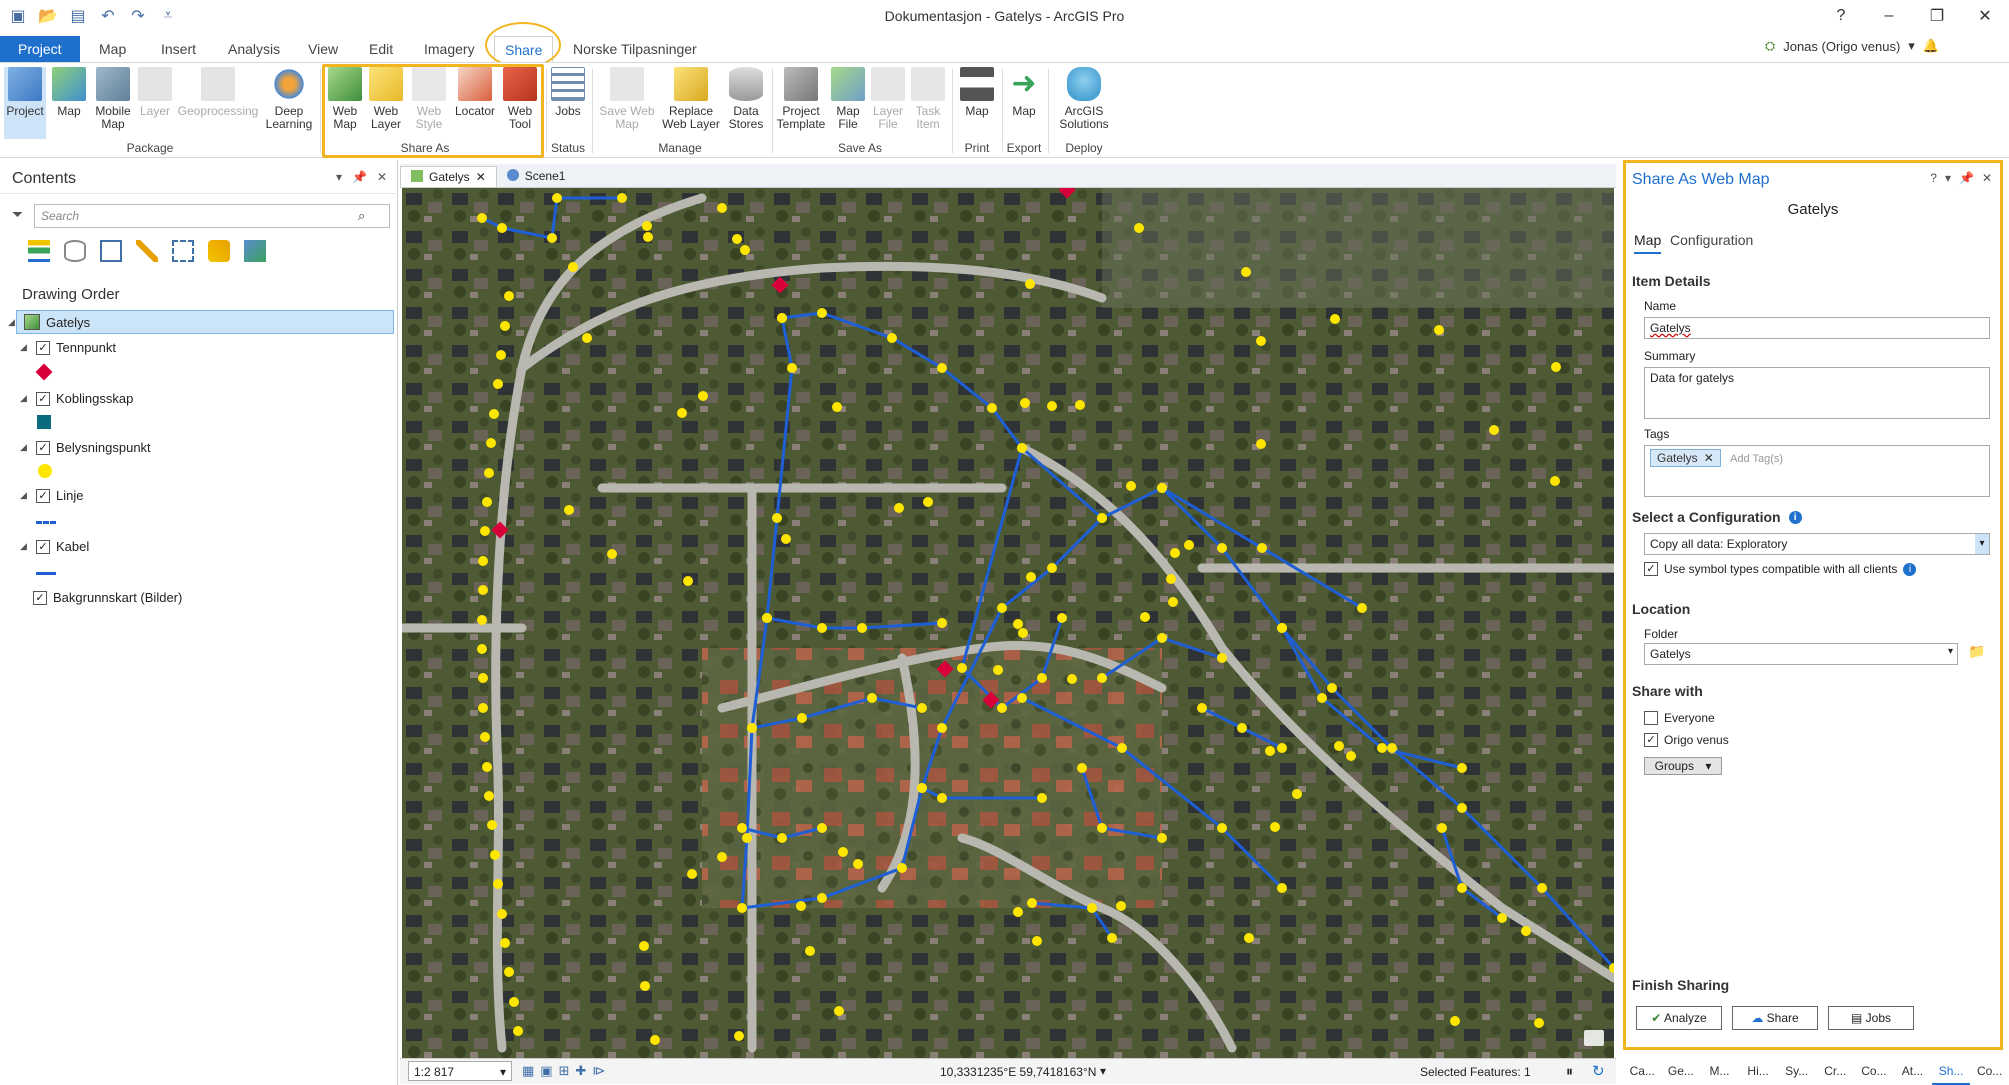  What do you see at coordinates (449, 49) in the screenshot?
I see `tab-imagery: Imagery` at bounding box center [449, 49].